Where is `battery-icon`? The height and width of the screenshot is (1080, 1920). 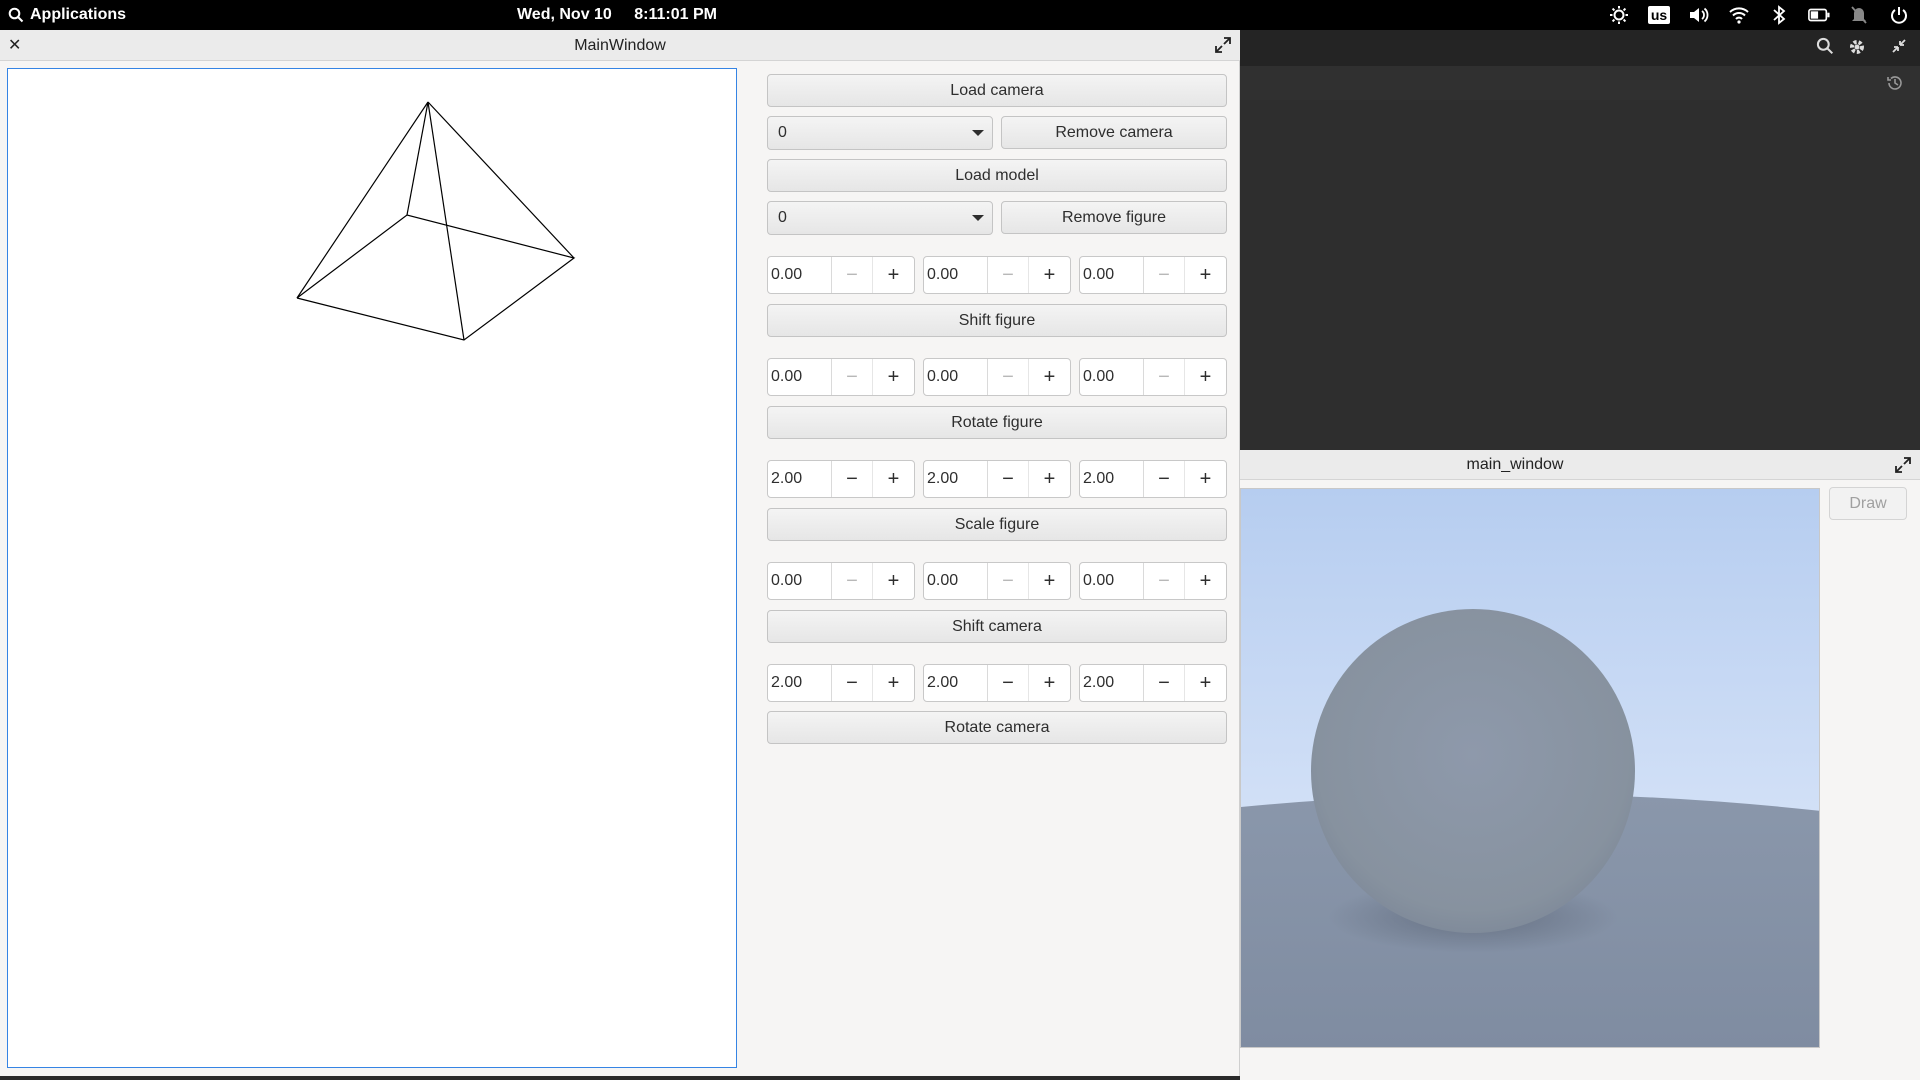
battery-icon is located at coordinates (1819, 15).